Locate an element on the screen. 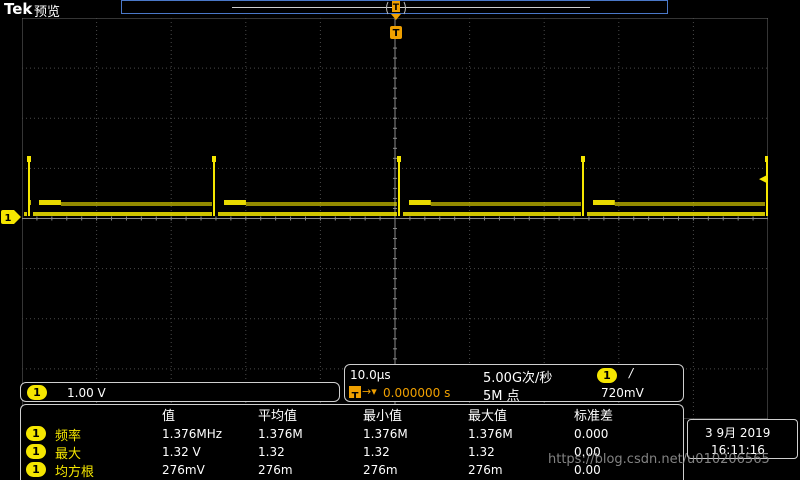 The height and width of the screenshot is (480, 800). date-display: 3 9月 2019 is located at coordinates (738, 433).